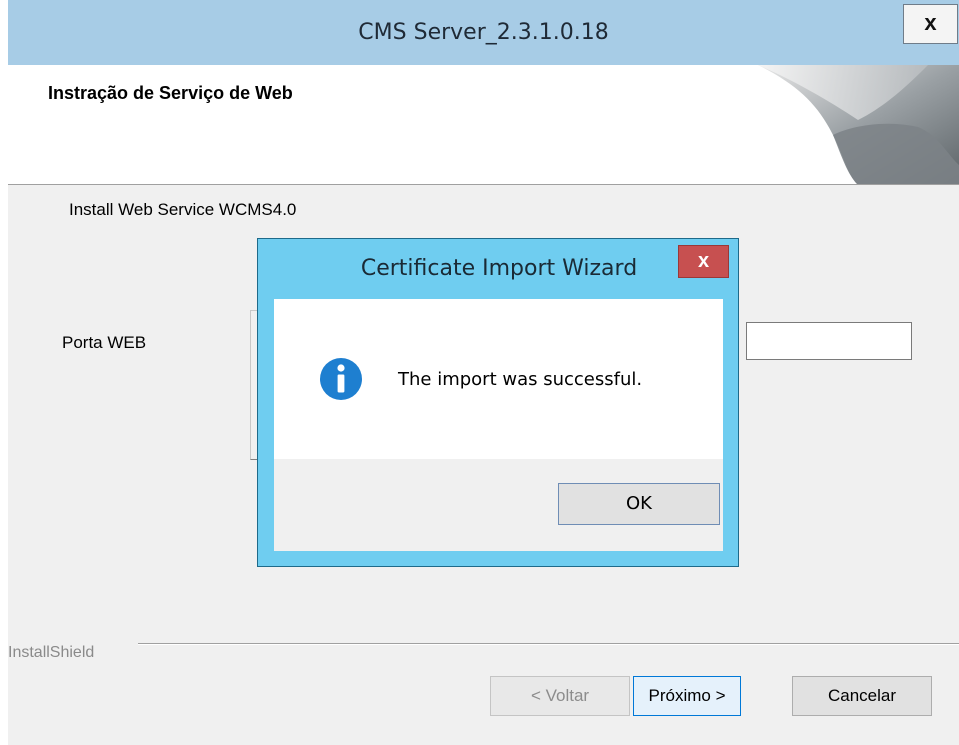 The image size is (959, 745). Describe the element at coordinates (639, 504) in the screenshot. I see `ok-button: OK` at that location.